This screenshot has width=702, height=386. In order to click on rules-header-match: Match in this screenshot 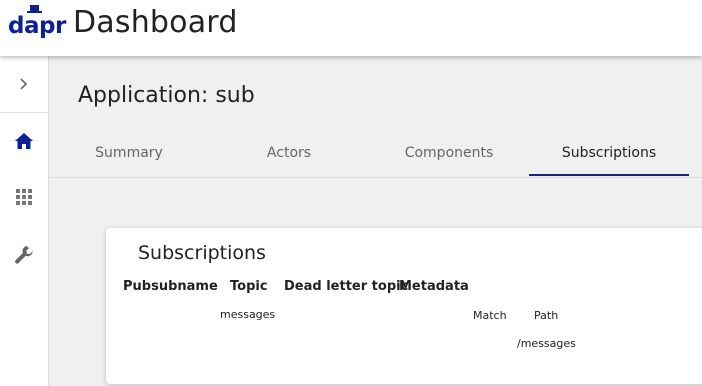, I will do `click(490, 315)`.